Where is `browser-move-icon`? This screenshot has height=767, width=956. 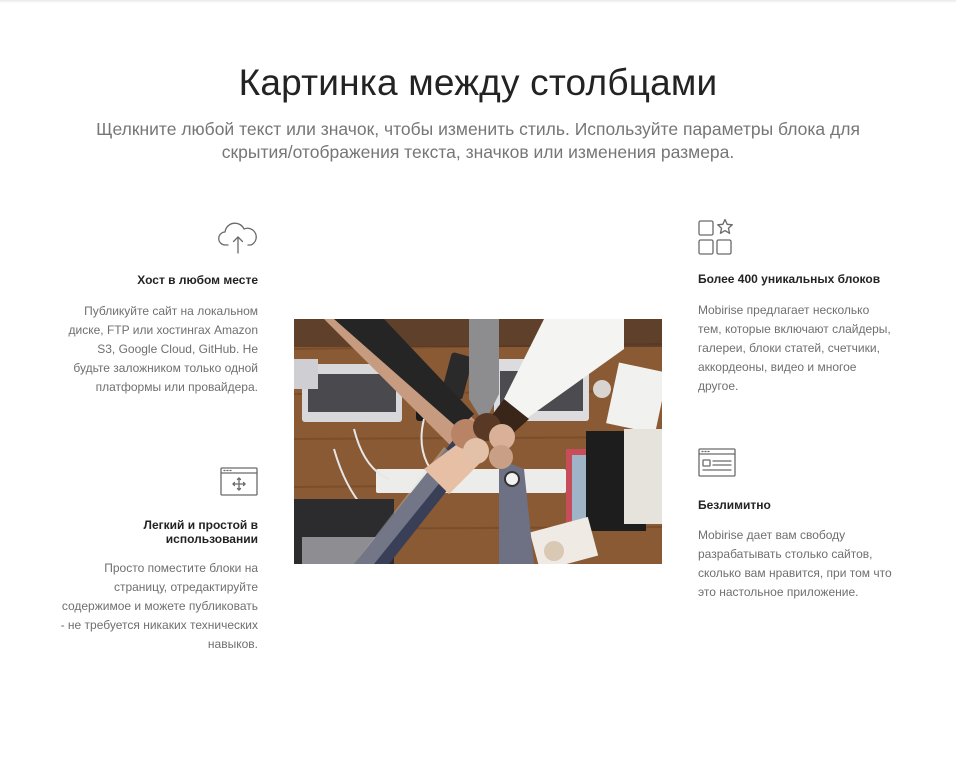 browser-move-icon is located at coordinates (239, 481).